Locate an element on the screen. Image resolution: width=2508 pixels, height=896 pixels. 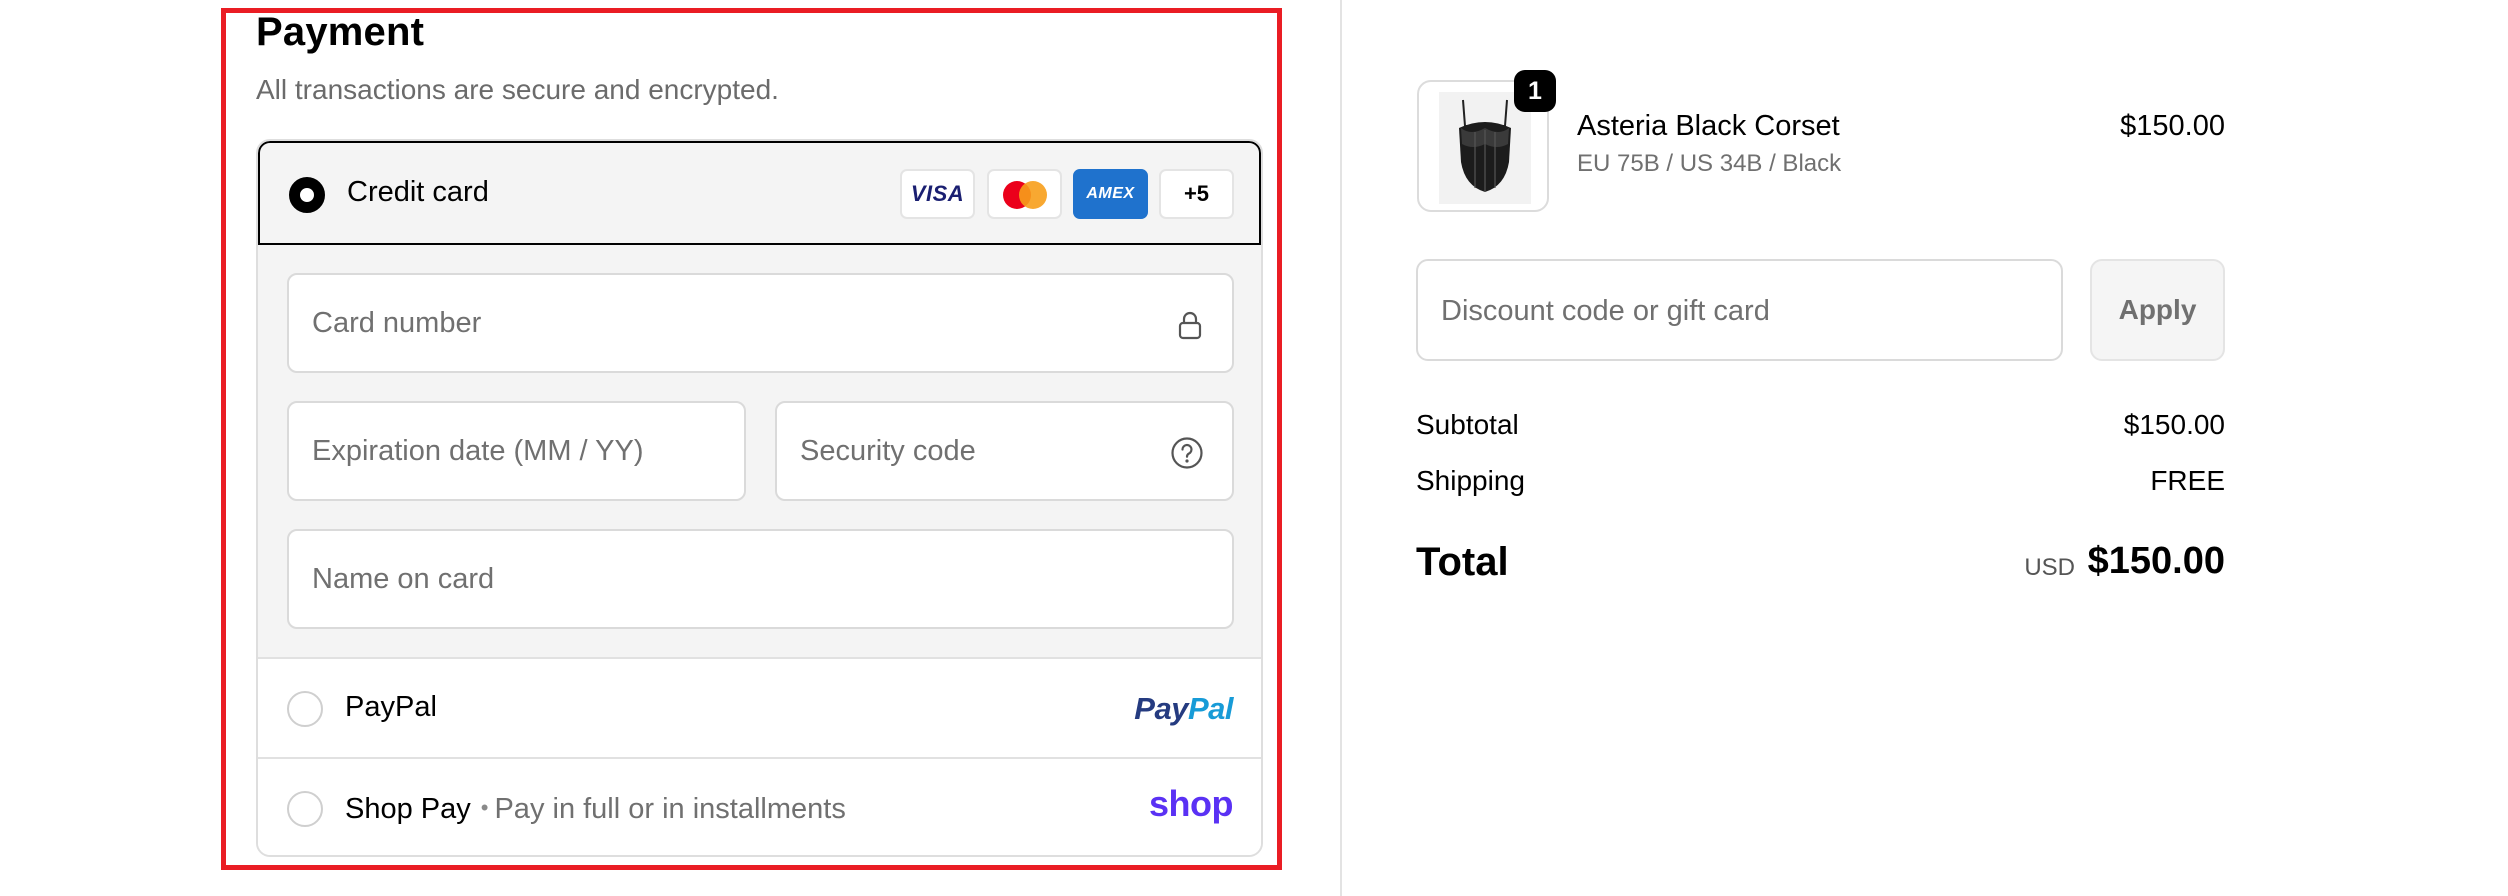
name-on-card-input: Name on card is located at coordinates (760, 579).